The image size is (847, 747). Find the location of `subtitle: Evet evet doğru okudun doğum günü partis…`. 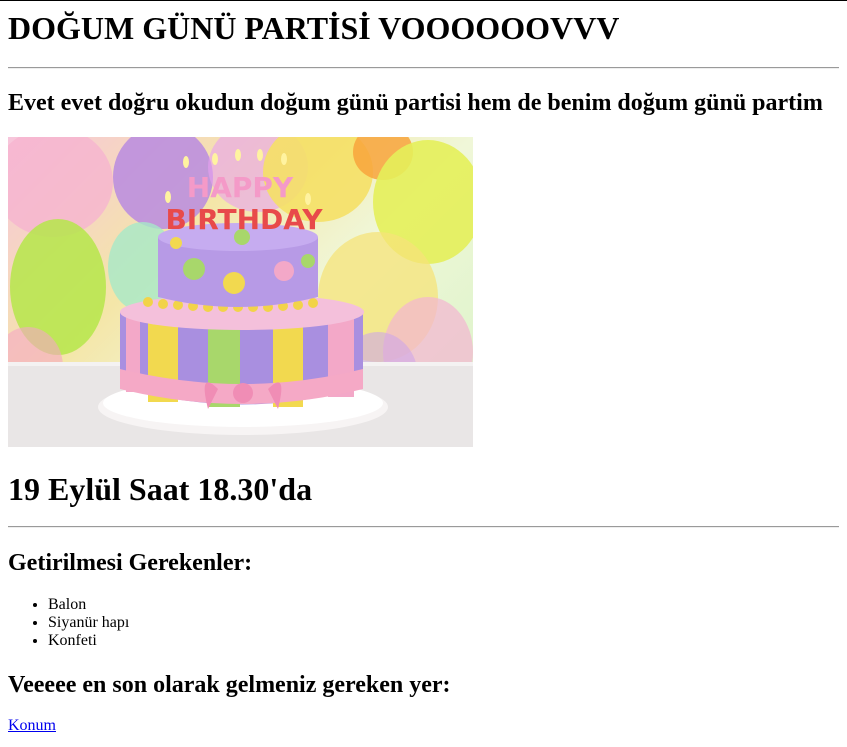

subtitle: Evet evet doğru okudun doğum günü partis… is located at coordinates (415, 103).